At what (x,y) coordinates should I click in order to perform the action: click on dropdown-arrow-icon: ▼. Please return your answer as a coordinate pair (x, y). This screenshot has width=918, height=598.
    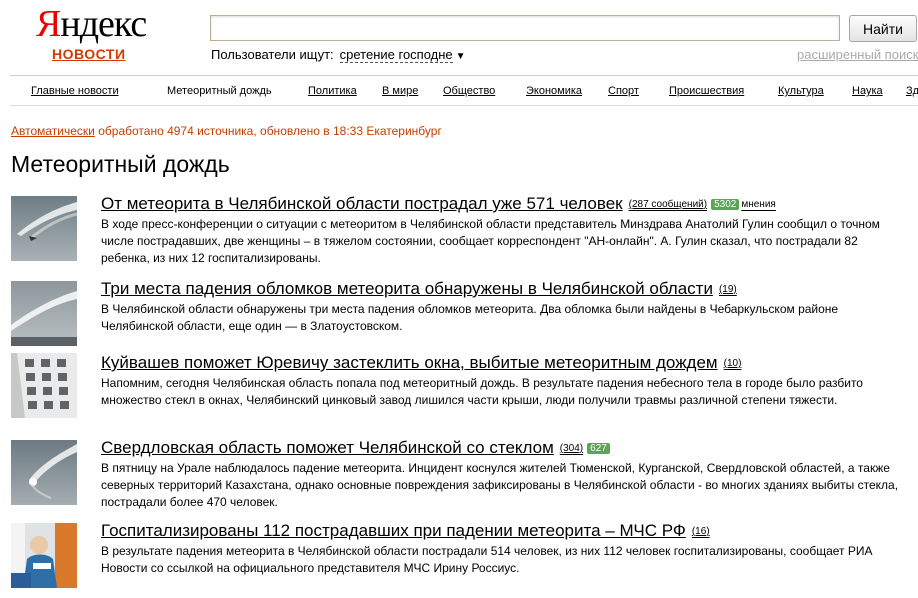
    Looking at the image, I should click on (461, 56).